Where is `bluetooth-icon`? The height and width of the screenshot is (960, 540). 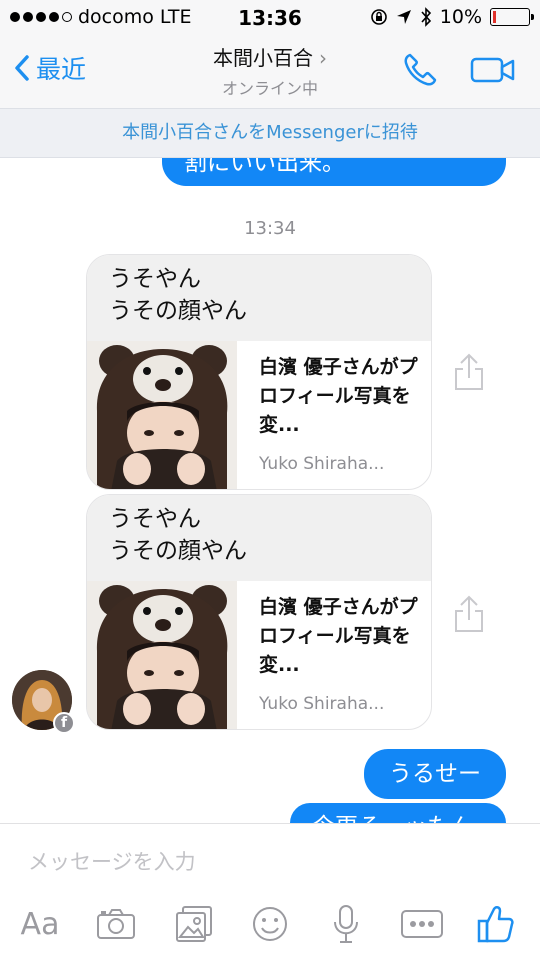
bluetooth-icon is located at coordinates (426, 17).